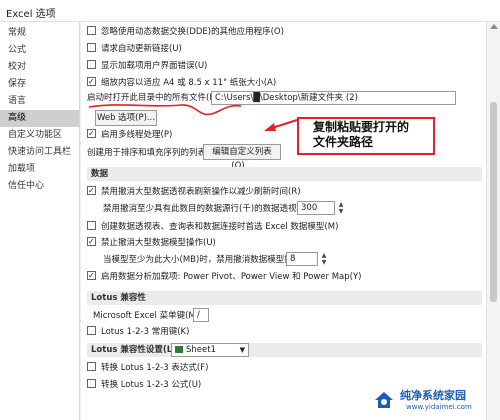 The height and width of the screenshot is (420, 500). Describe the element at coordinates (138, 332) in the screenshot. I see `option-lotus-keys: Lotus 1-2-3 常用键(K)` at that location.